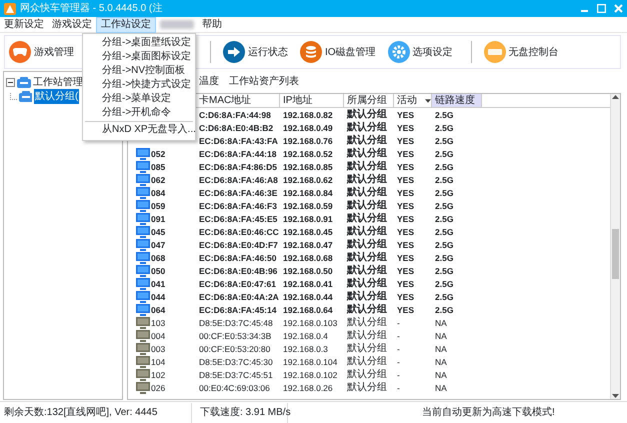 This screenshot has height=423, width=627. I want to click on tab: 温度, so click(209, 81).